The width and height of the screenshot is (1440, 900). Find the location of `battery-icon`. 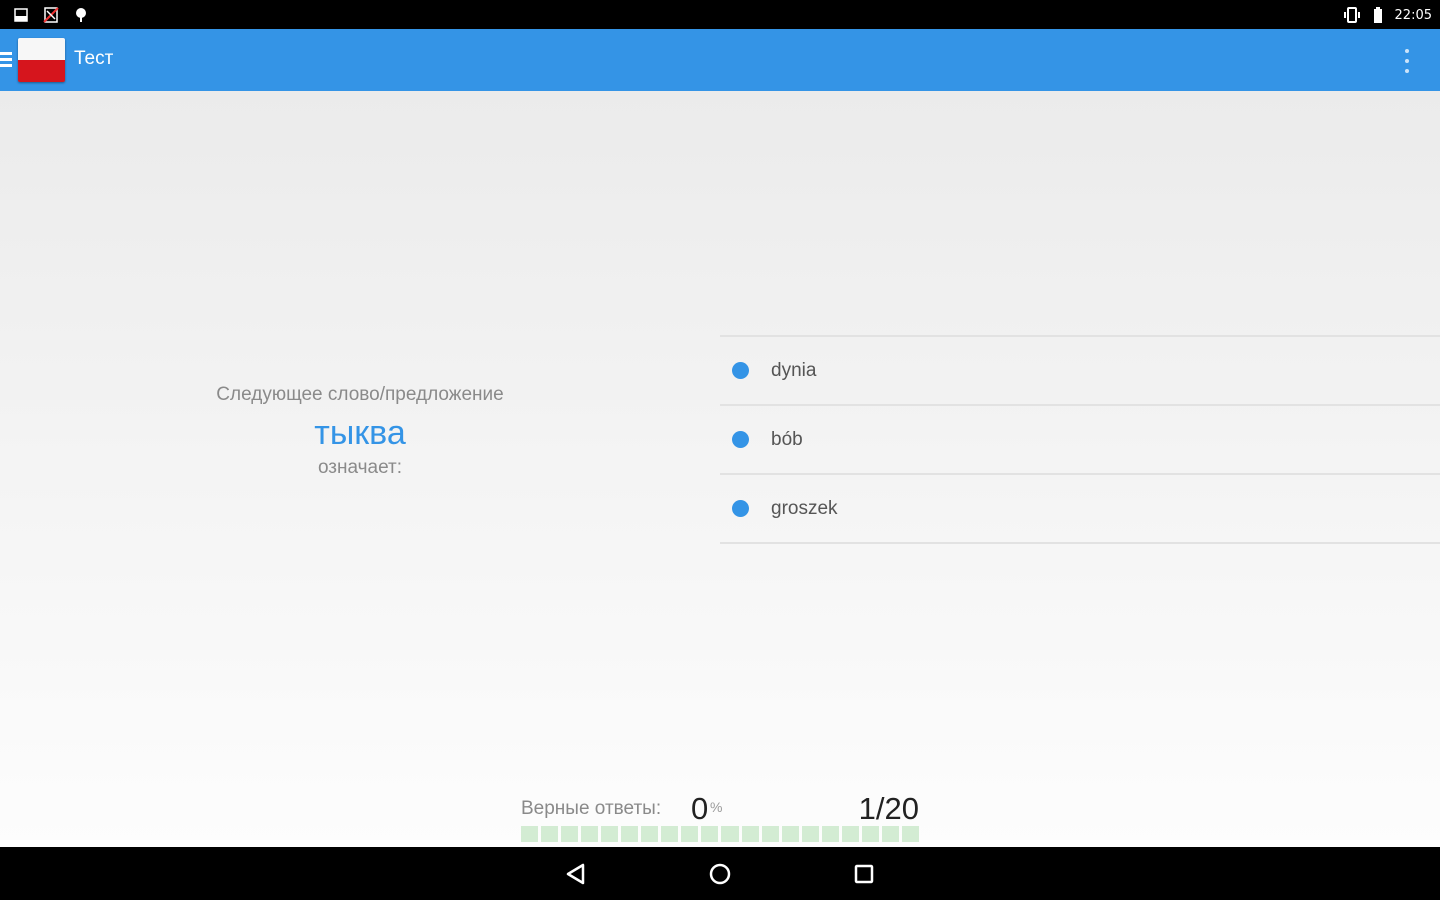

battery-icon is located at coordinates (1377, 15).